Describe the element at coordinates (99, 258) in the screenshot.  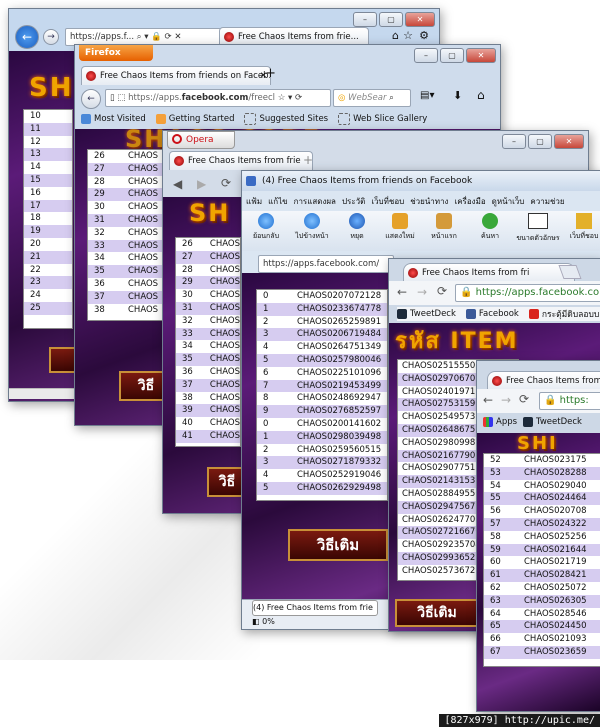
I see `row-number: 34` at that location.